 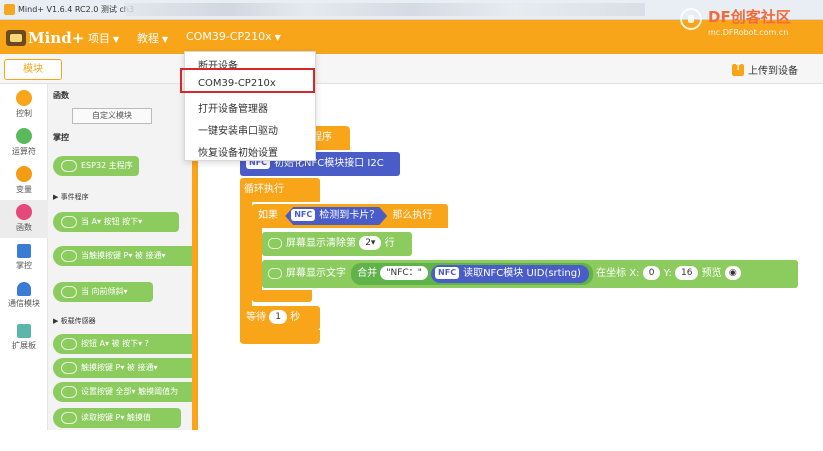 What do you see at coordinates (268, 215) in the screenshot?
I see `if-label: 如果` at bounding box center [268, 215].